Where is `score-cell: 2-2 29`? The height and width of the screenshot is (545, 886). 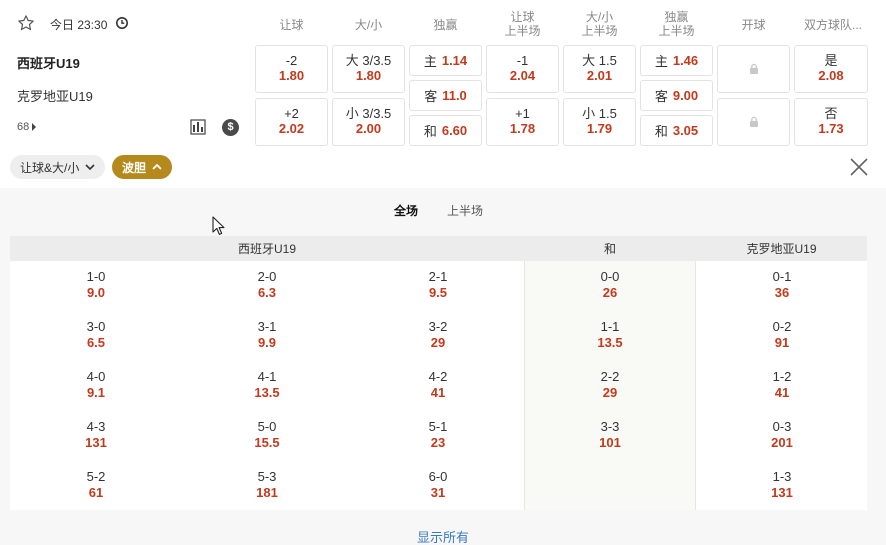
score-cell: 2-2 29 is located at coordinates (610, 385).